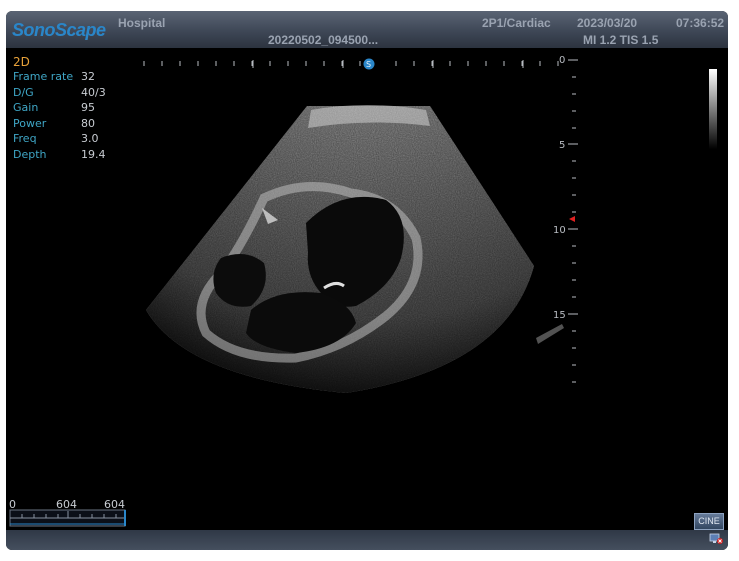  What do you see at coordinates (713, 109) in the screenshot?
I see `grayscale-bar` at bounding box center [713, 109].